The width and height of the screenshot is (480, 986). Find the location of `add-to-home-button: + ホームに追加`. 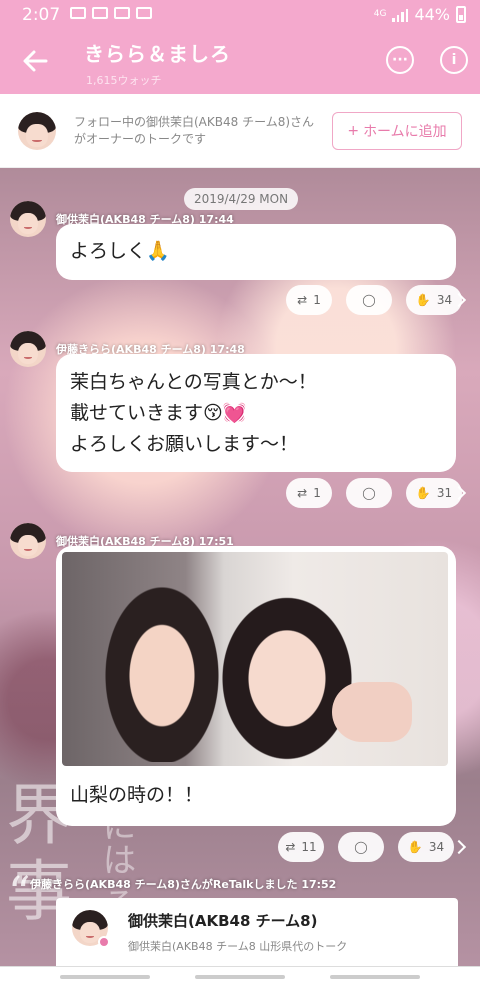

add-to-home-button: + ホームに追加 is located at coordinates (397, 131).